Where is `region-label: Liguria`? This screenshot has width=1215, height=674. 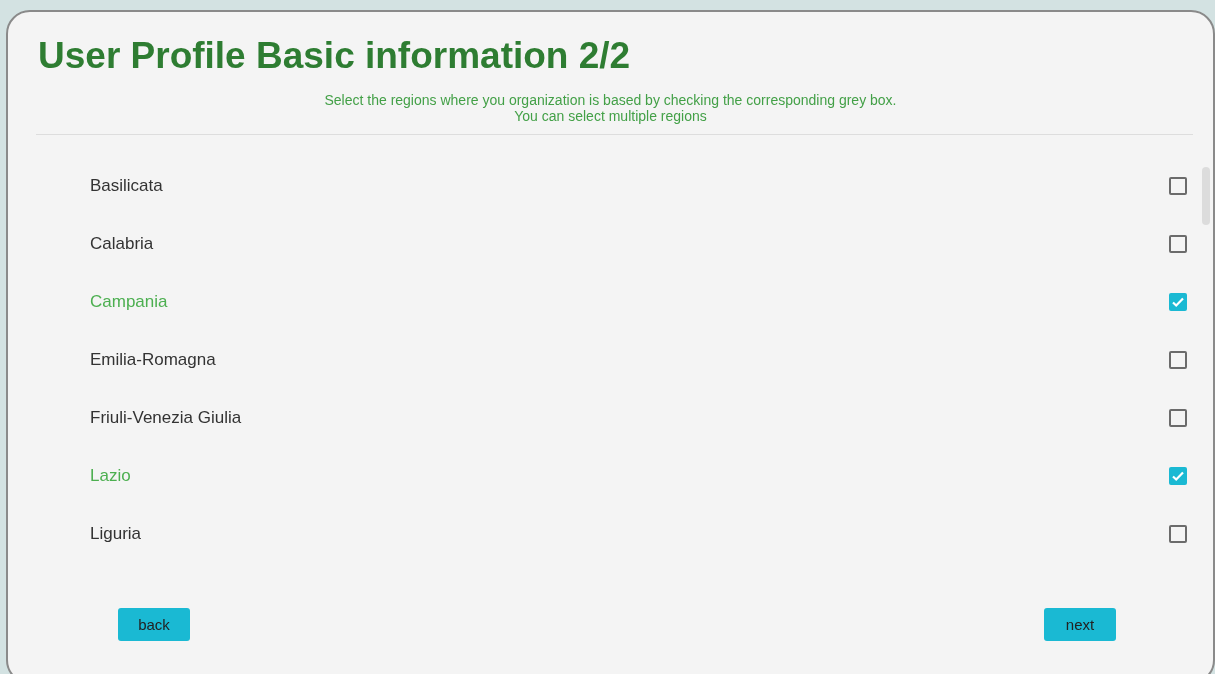 region-label: Liguria is located at coordinates (116, 534).